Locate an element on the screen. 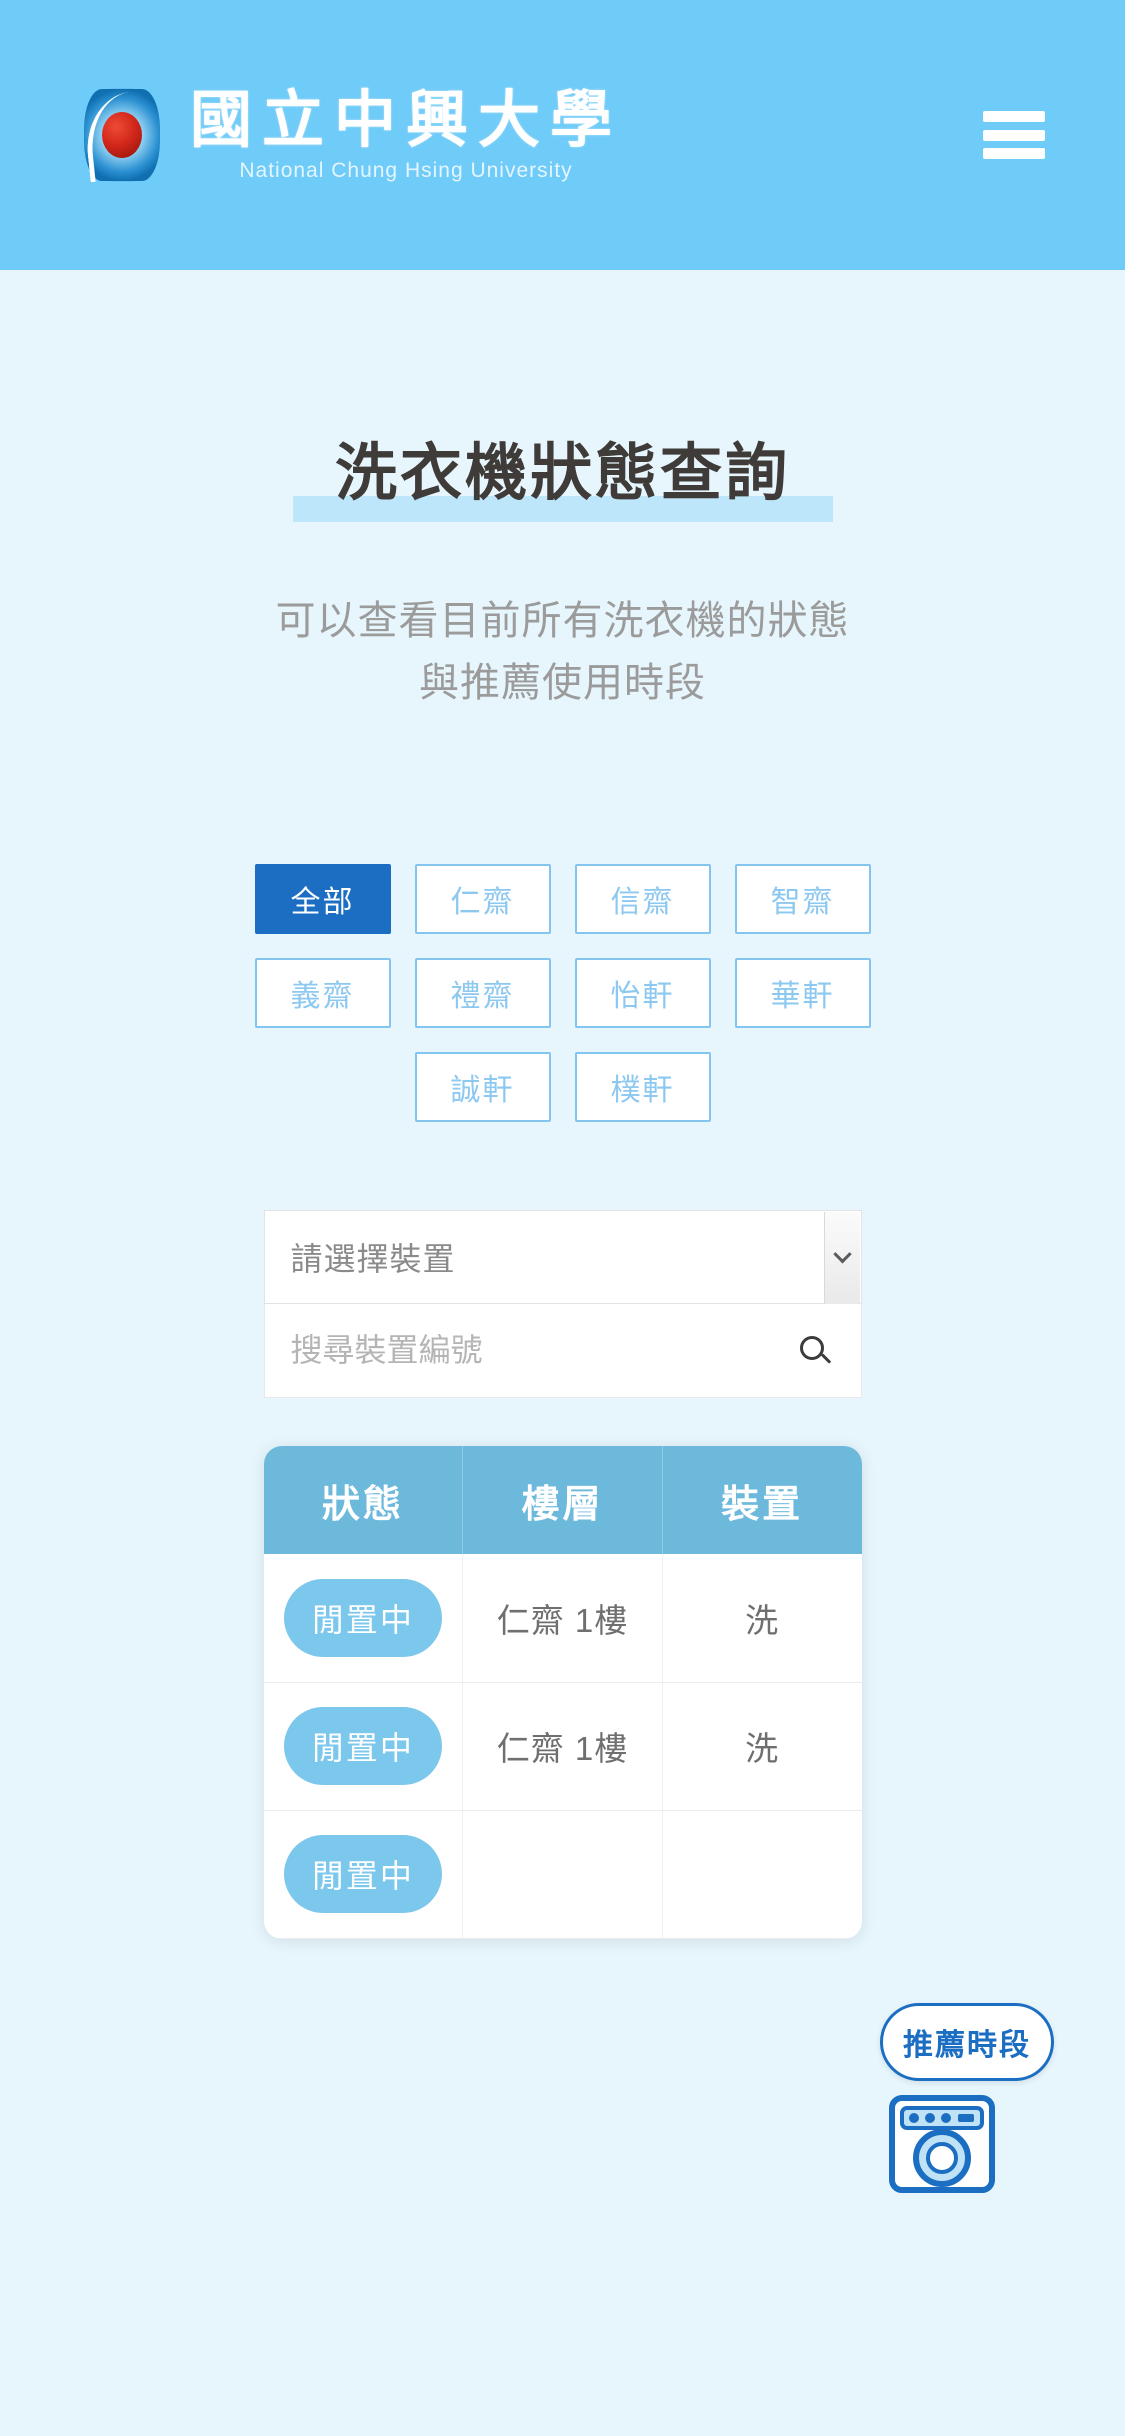 This screenshot has height=2436, width=1125. device-table-card: 狀態 樓層 裝置 閒置中 仁齋 1樓 洗 閒置中 仁齋 1樓 洗 閒置中 is located at coordinates (562, 1692).